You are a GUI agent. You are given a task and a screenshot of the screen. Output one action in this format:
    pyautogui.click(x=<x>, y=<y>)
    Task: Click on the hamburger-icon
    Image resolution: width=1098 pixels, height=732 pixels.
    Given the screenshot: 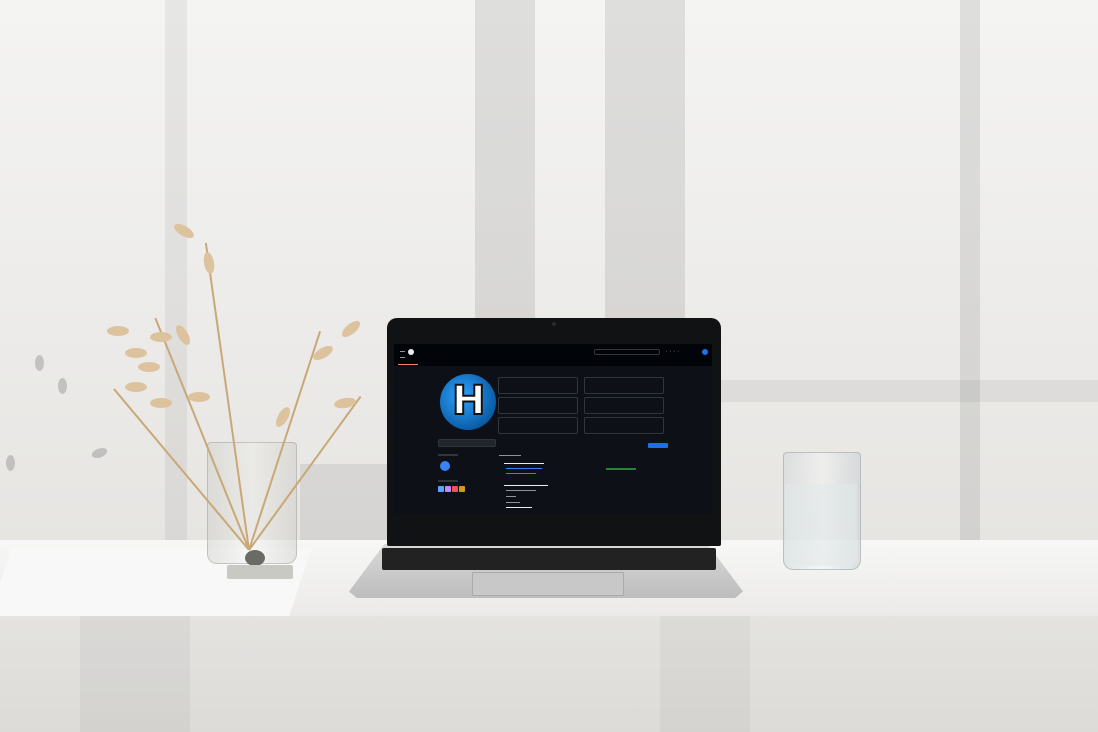 What is the action you would take?
    pyautogui.click(x=402, y=354)
    